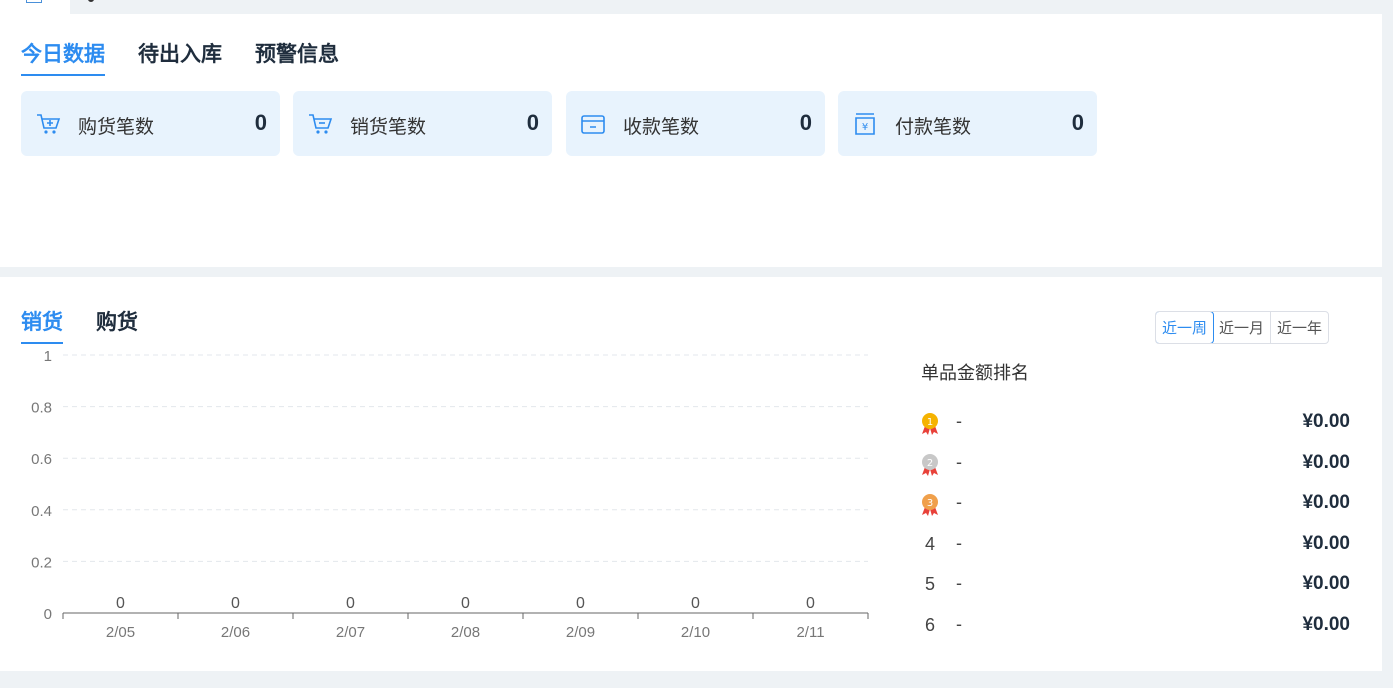  Describe the element at coordinates (388, 127) in the screenshot. I see `stat-label: 销货笔数` at that location.